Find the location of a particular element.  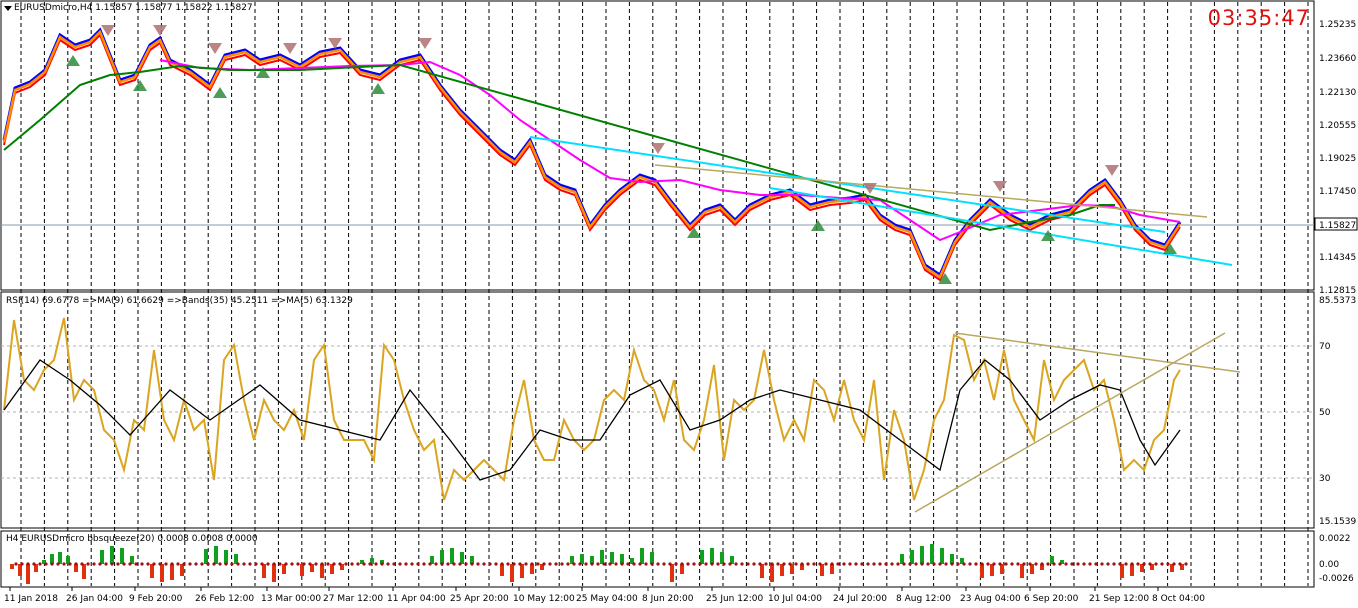

squeeze-level-label: -0.0026 is located at coordinates (1336, 579).